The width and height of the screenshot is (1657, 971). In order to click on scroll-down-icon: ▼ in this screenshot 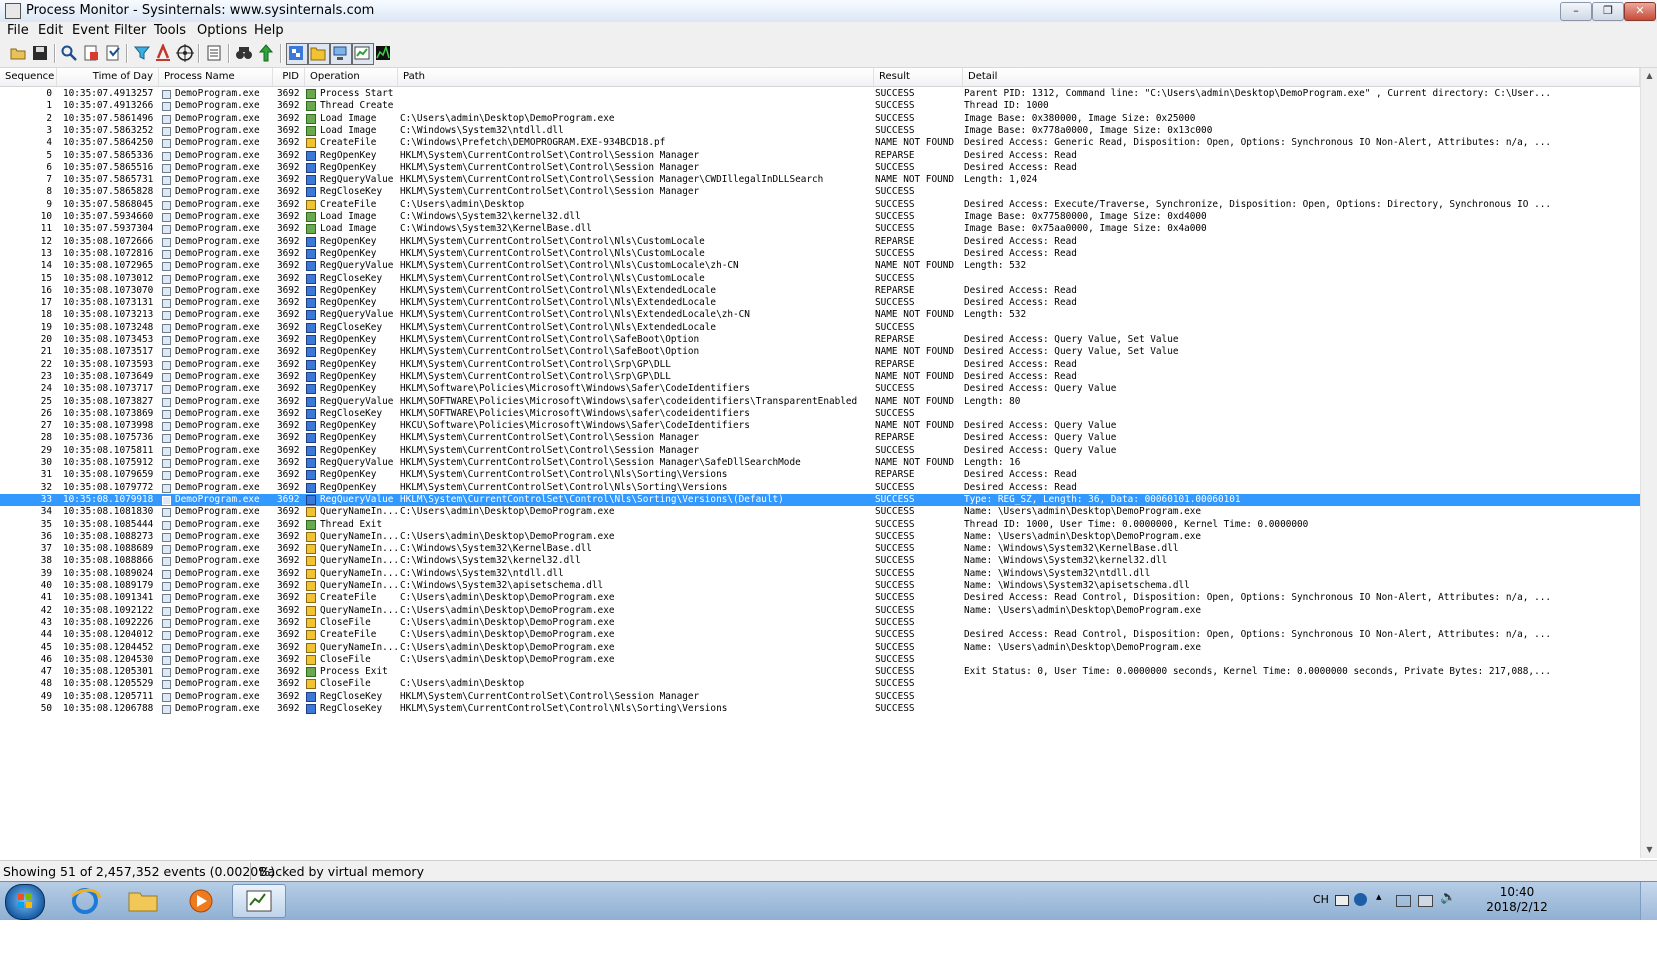, I will do `click(1649, 850)`.